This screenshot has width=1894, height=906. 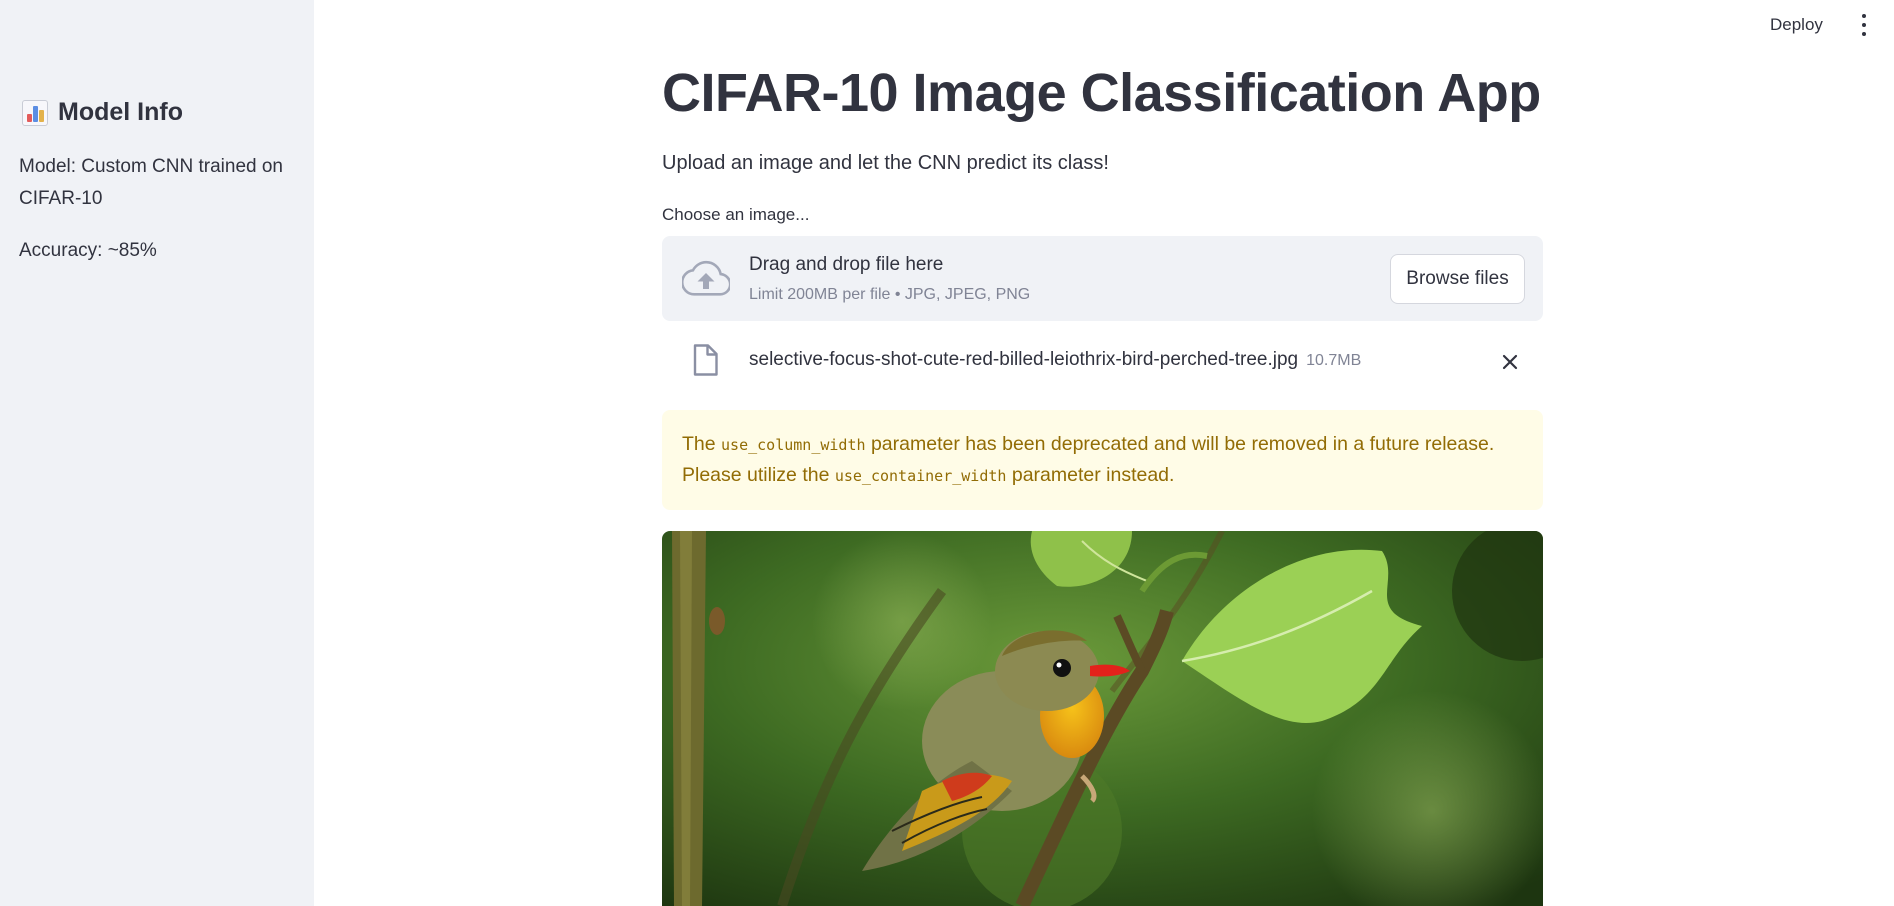 I want to click on page-title: CIFAR-10 Image Classification App, so click(x=1101, y=93).